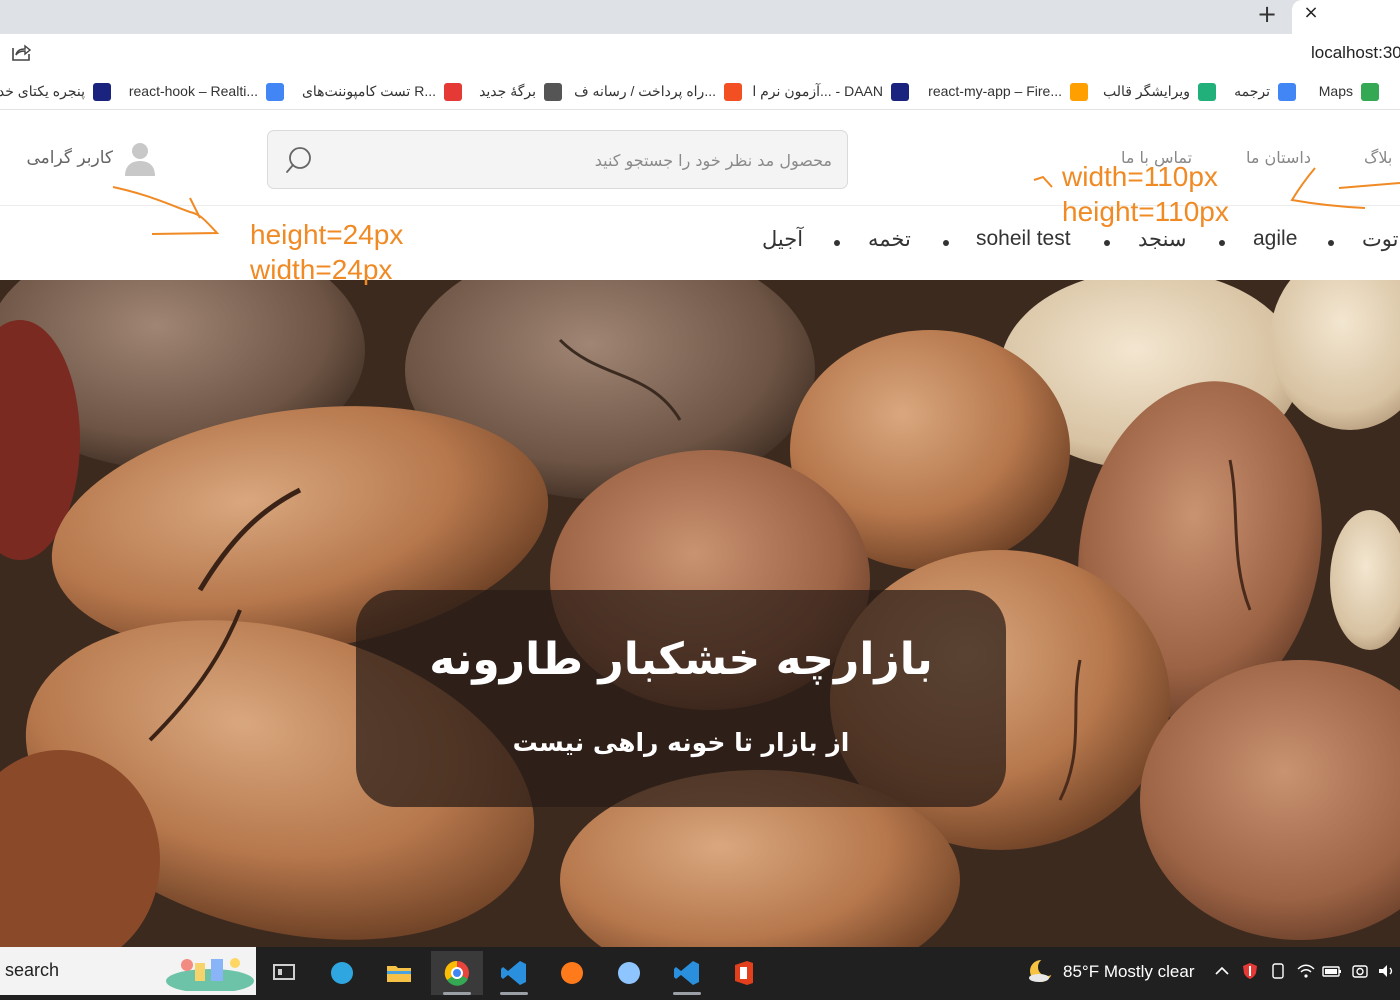  What do you see at coordinates (1332, 971) in the screenshot?
I see `battery-icon` at bounding box center [1332, 971].